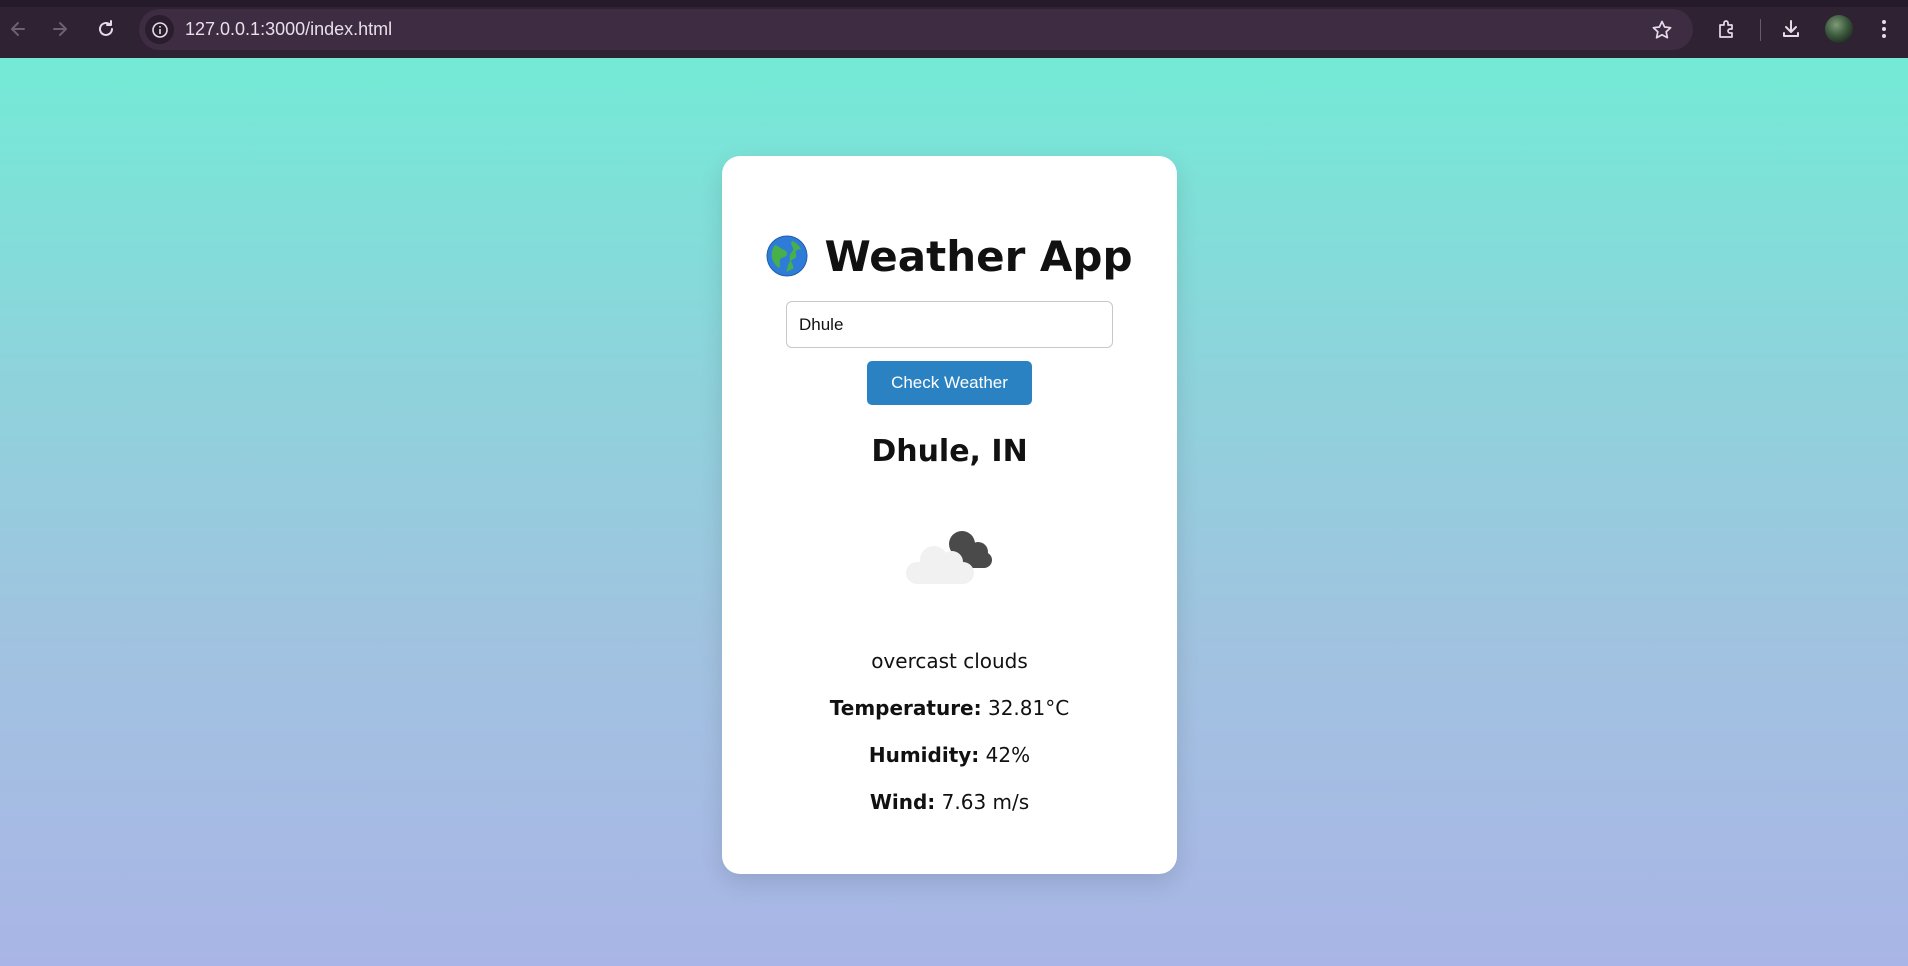  I want to click on humidity-row: Humidity: 42%, so click(949, 755).